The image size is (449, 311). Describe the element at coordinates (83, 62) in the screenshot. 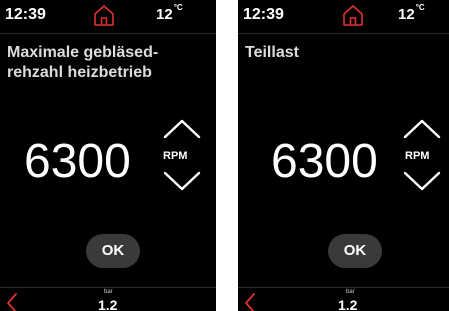

I see `parameter-title: Maximale gebläsed-rehzahl heizbetrieb` at that location.